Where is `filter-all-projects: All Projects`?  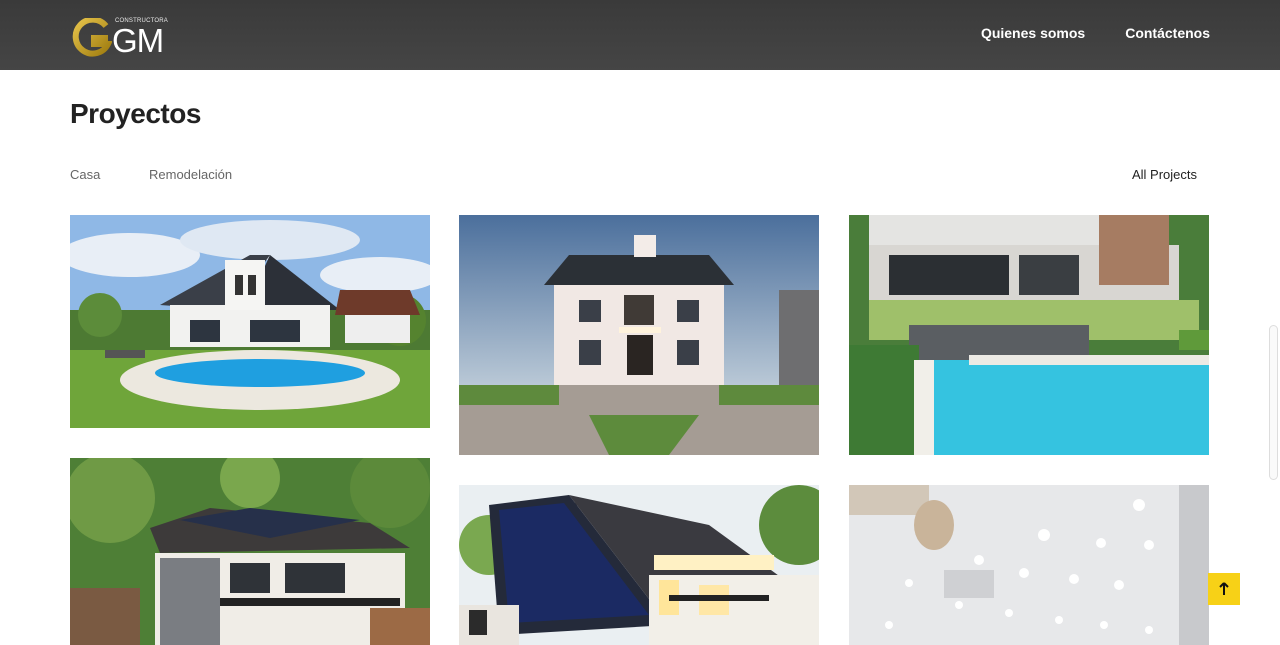
filter-all-projects: All Projects is located at coordinates (1164, 174).